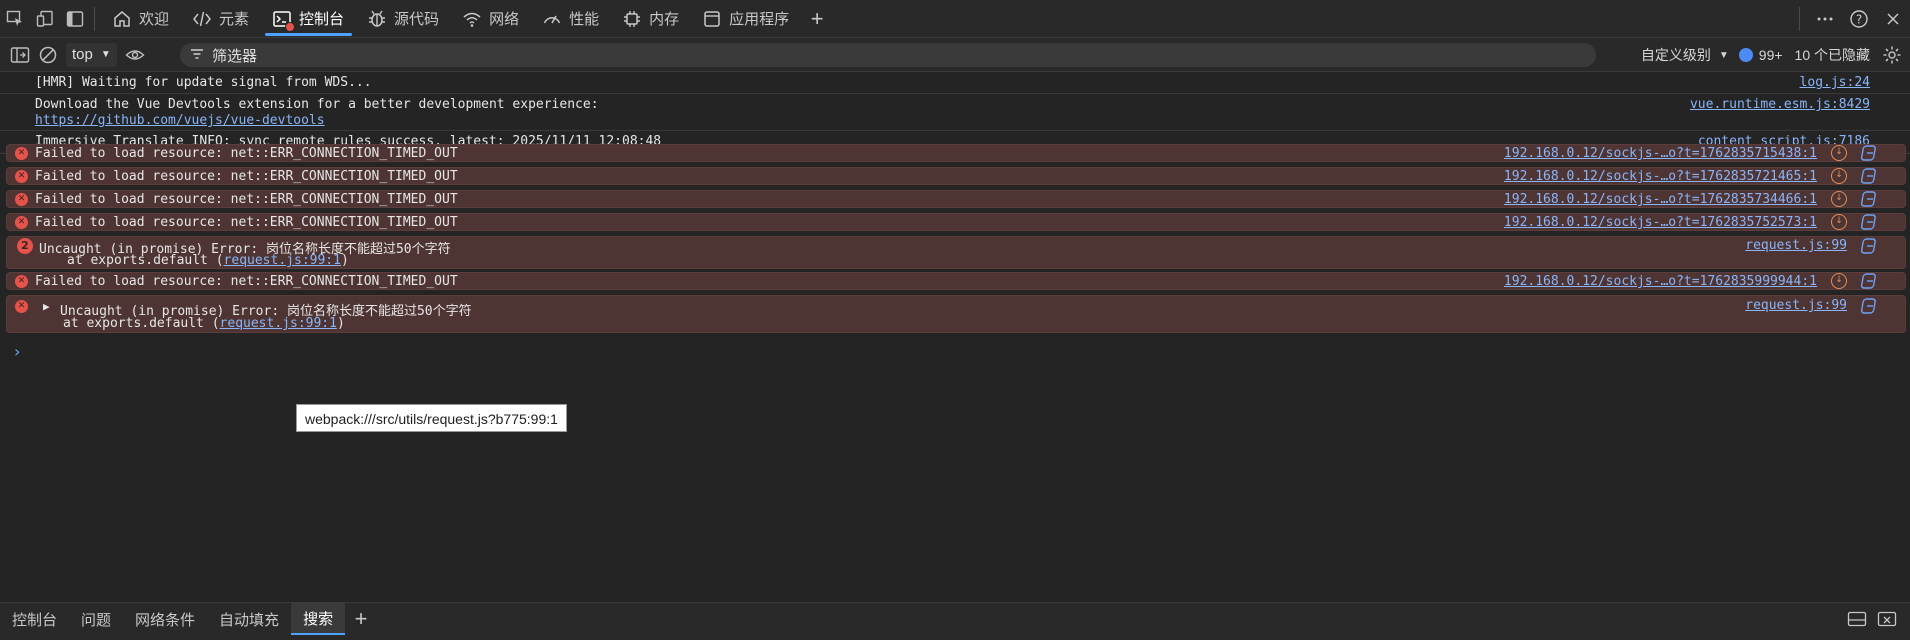 The width and height of the screenshot is (1910, 640). Describe the element at coordinates (1760, 55) in the screenshot. I see `issues-counter: 99+` at that location.